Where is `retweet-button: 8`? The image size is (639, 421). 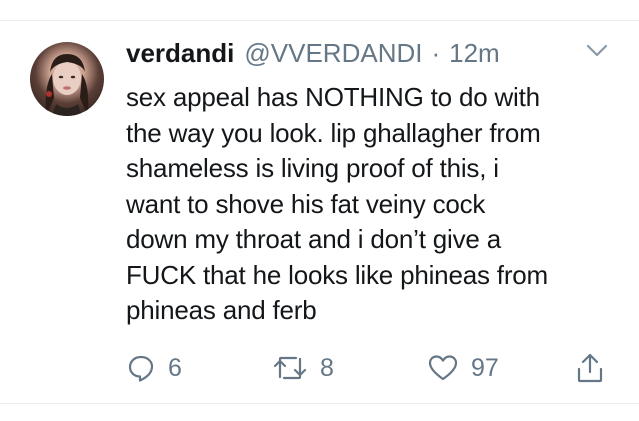 retweet-button: 8 is located at coordinates (303, 368).